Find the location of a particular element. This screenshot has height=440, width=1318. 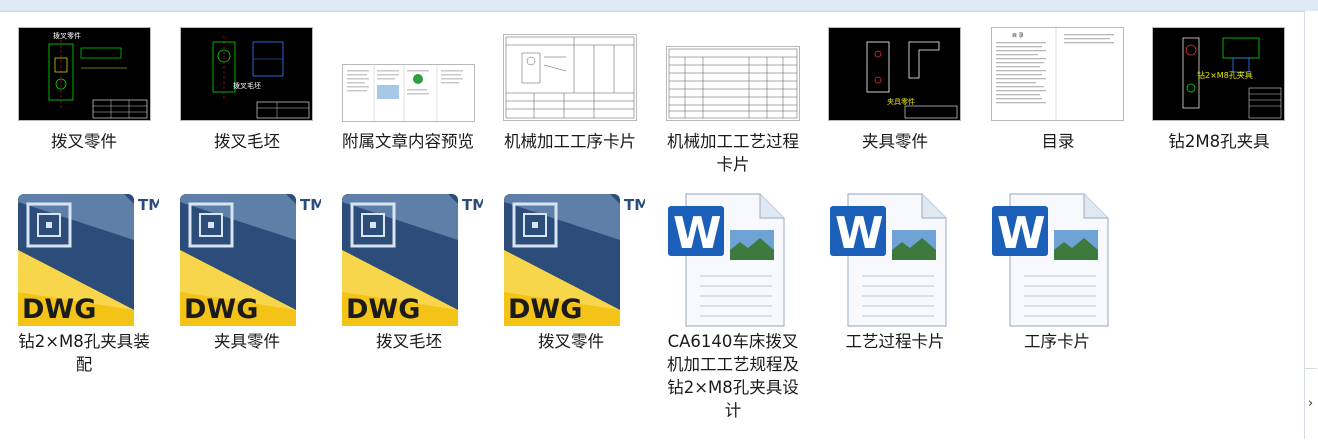

file-name: 钻2M8孔夹具 is located at coordinates (1219, 141).